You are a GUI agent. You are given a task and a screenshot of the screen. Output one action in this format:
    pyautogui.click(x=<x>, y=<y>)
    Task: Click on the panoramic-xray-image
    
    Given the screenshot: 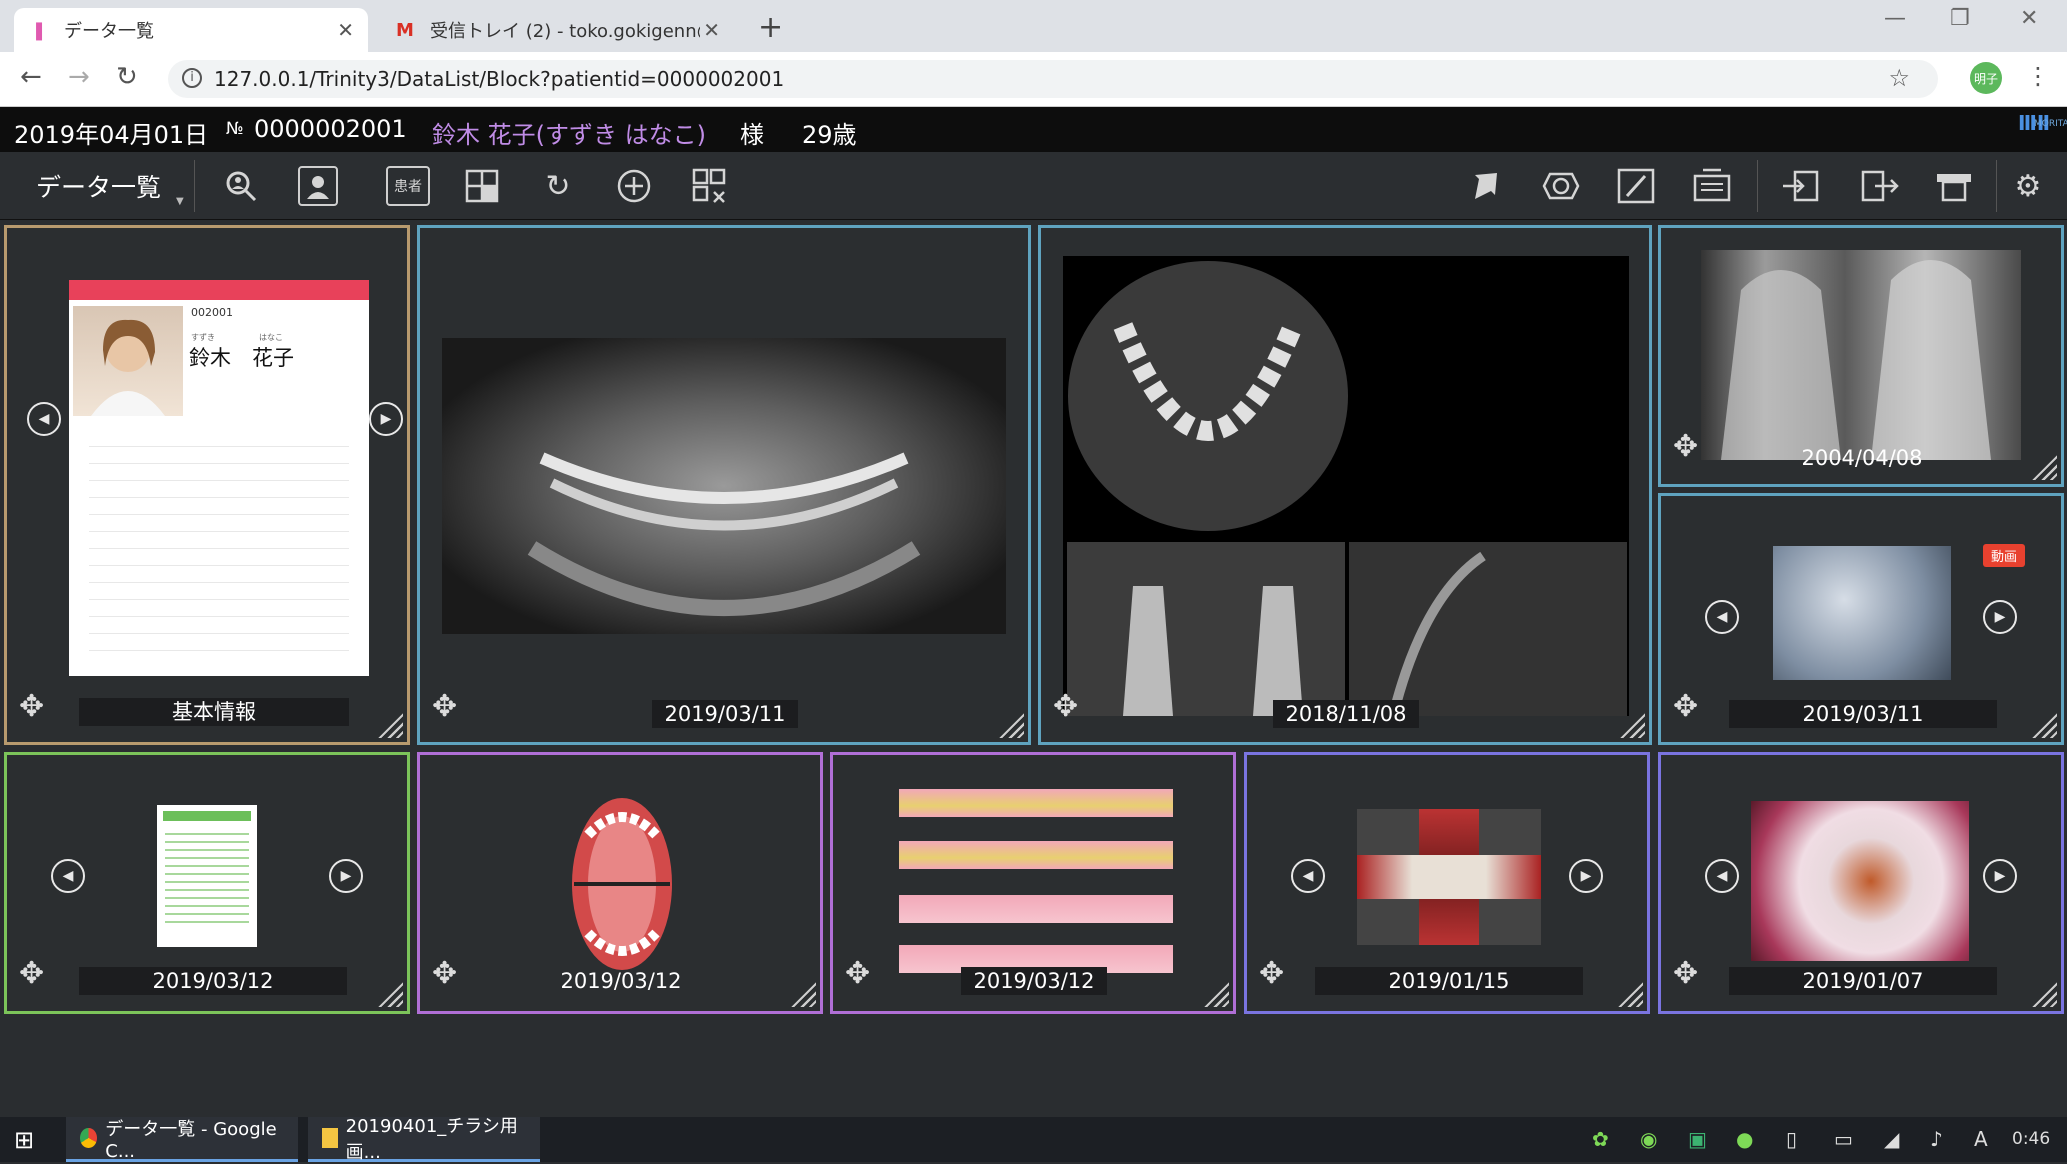 What is the action you would take?
    pyautogui.click(x=724, y=486)
    